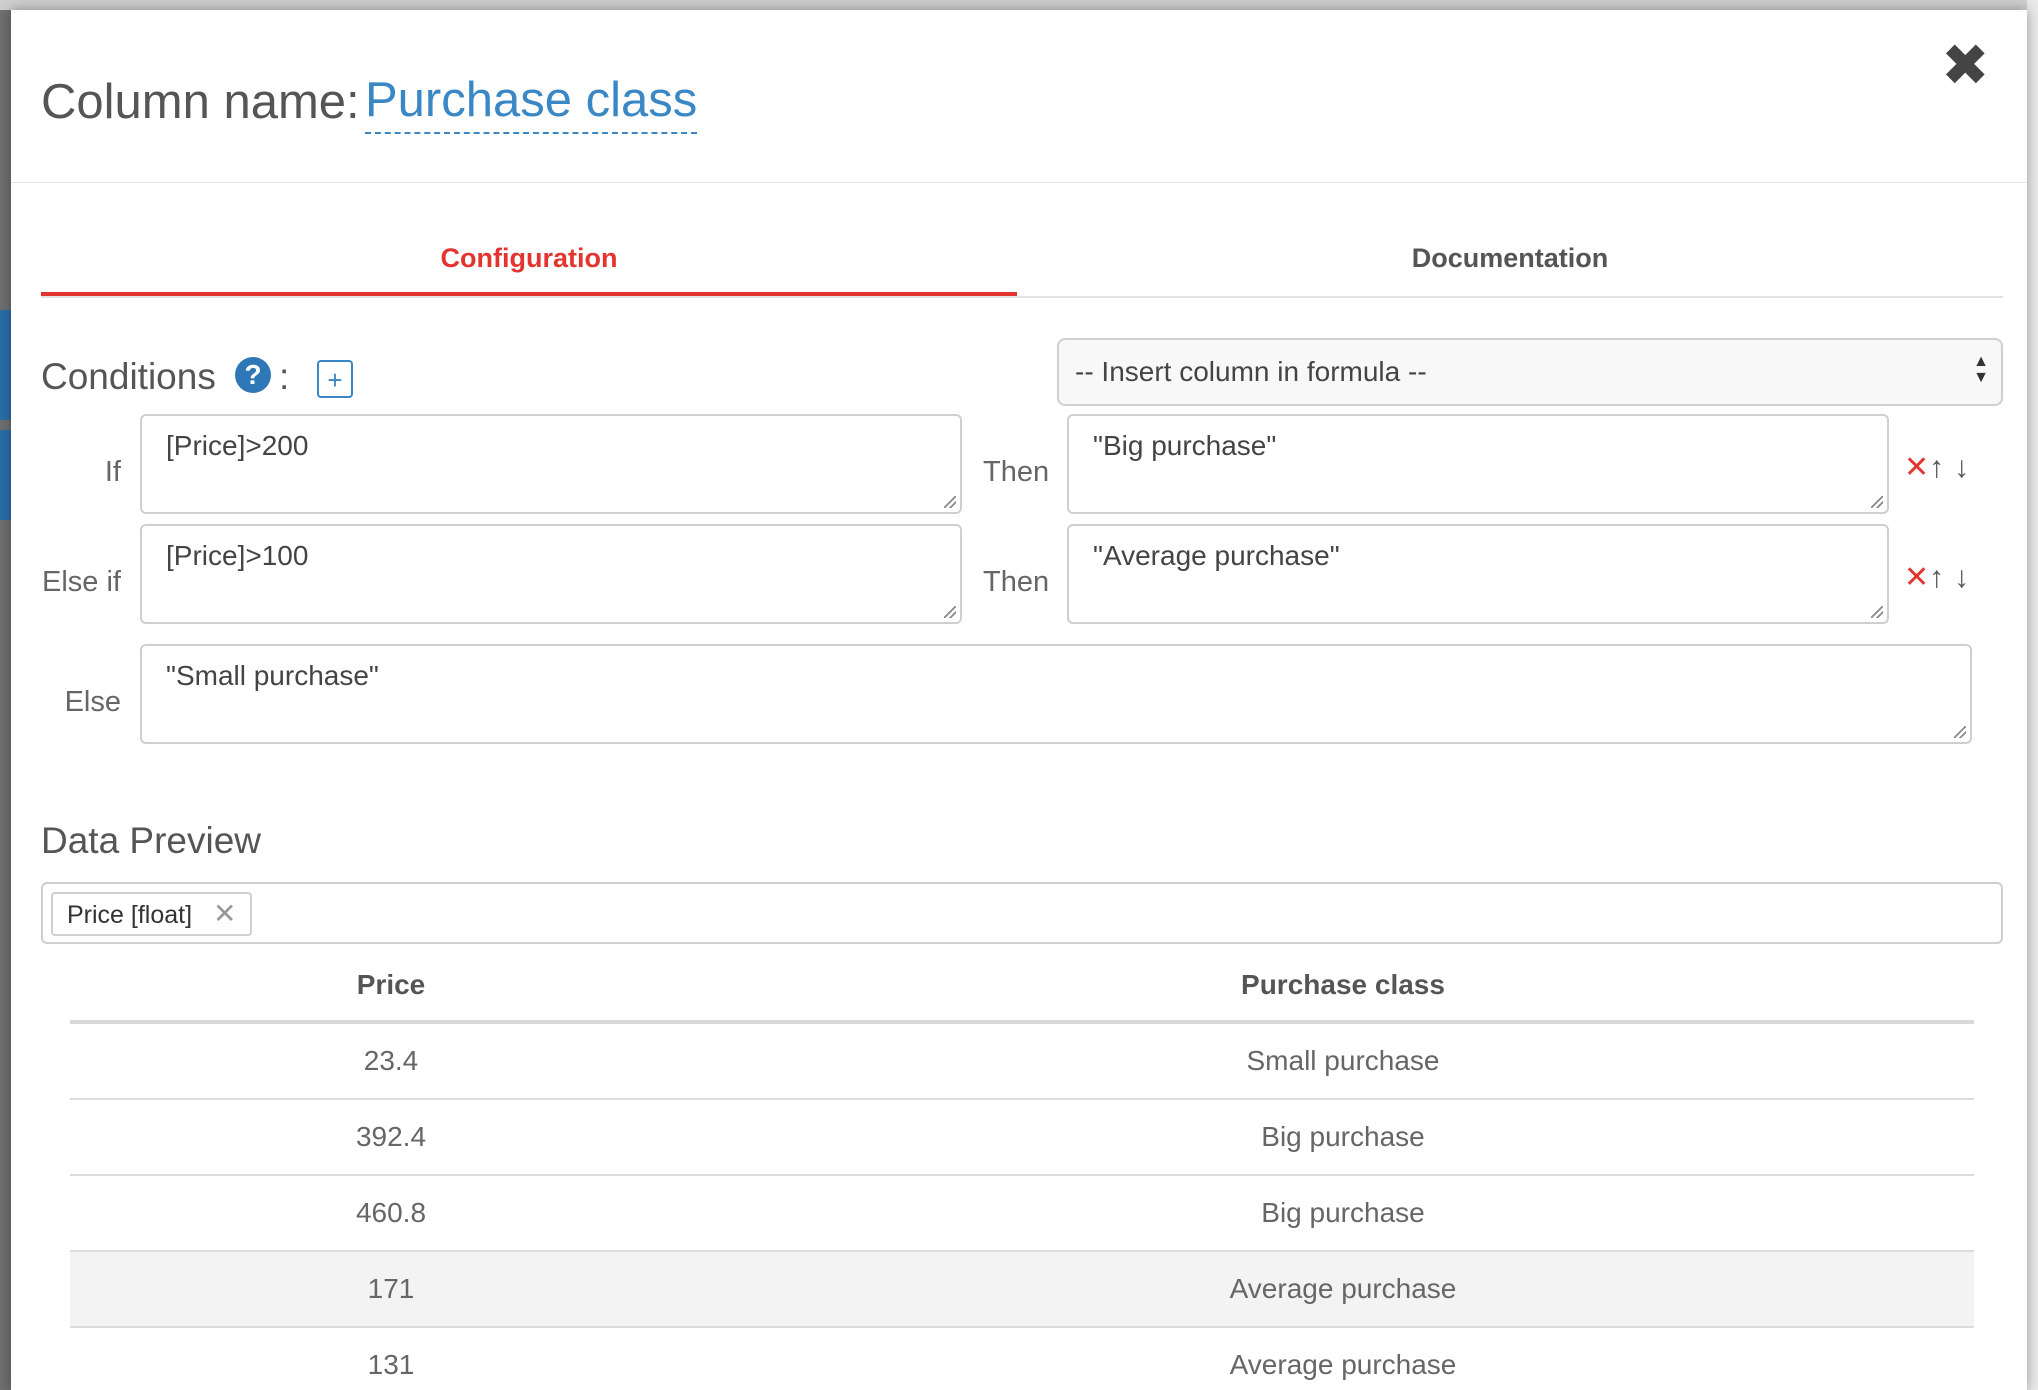 The height and width of the screenshot is (1390, 2038). What do you see at coordinates (130, 915) in the screenshot?
I see `column-chip-label: Price [float]` at bounding box center [130, 915].